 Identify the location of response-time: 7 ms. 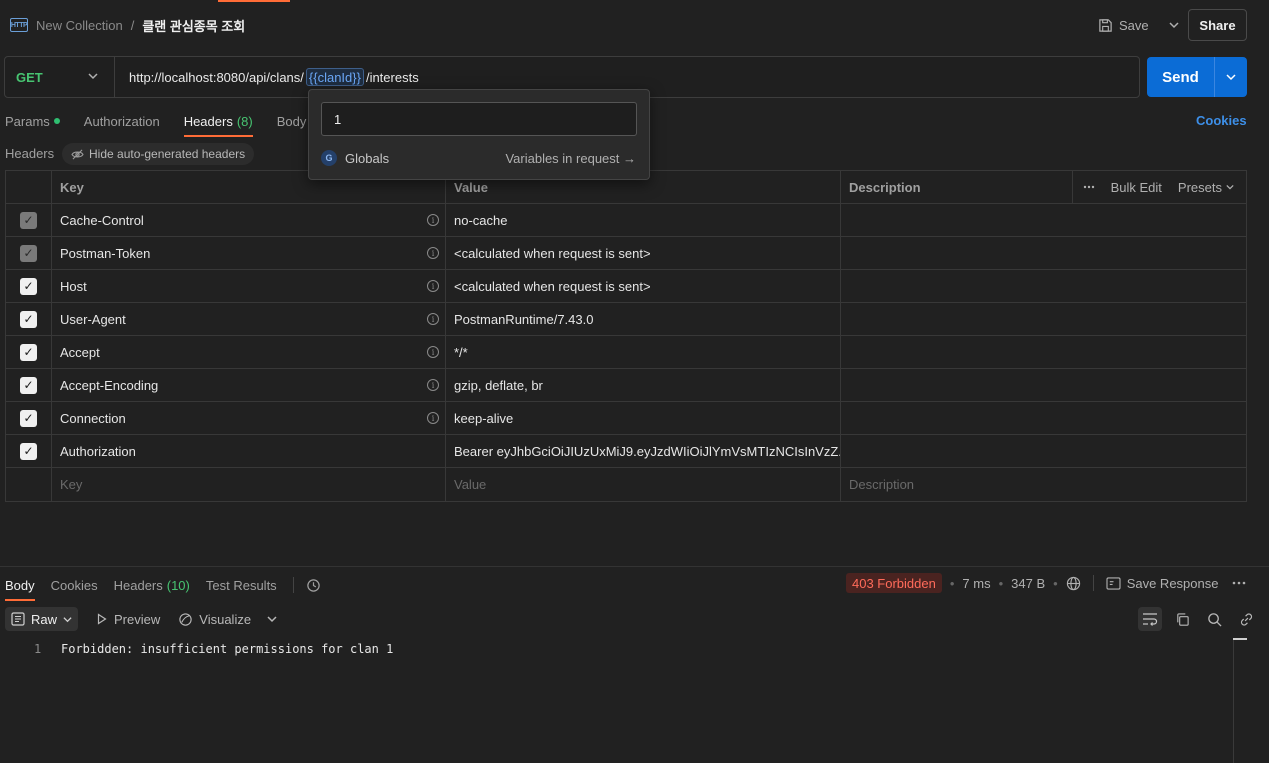
(976, 583).